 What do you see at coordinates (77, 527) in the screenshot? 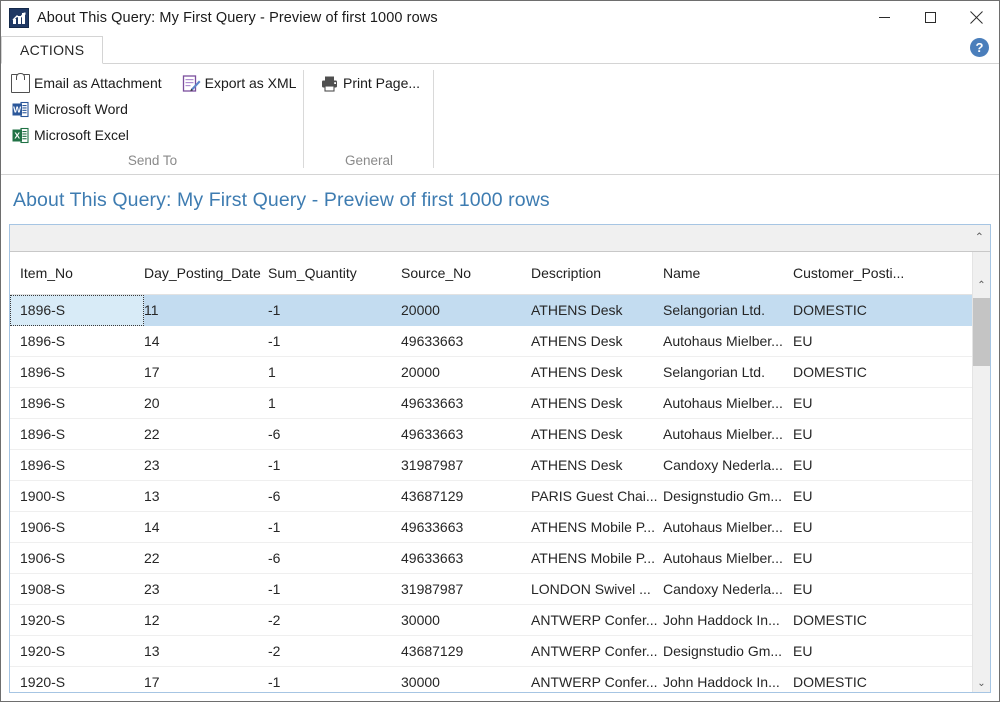
I see `table-cell: 1906-S` at bounding box center [77, 527].